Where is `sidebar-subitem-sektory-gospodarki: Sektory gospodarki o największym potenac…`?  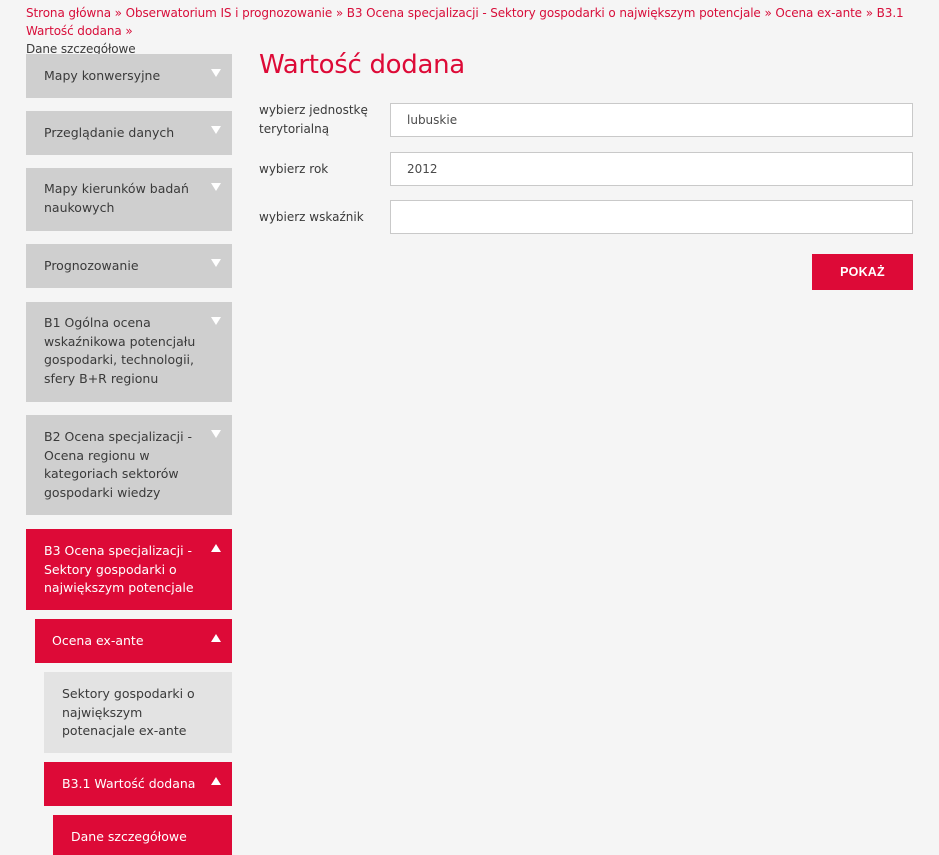 sidebar-subitem-sektory-gospodarki: Sektory gospodarki o największym potenac… is located at coordinates (138, 712).